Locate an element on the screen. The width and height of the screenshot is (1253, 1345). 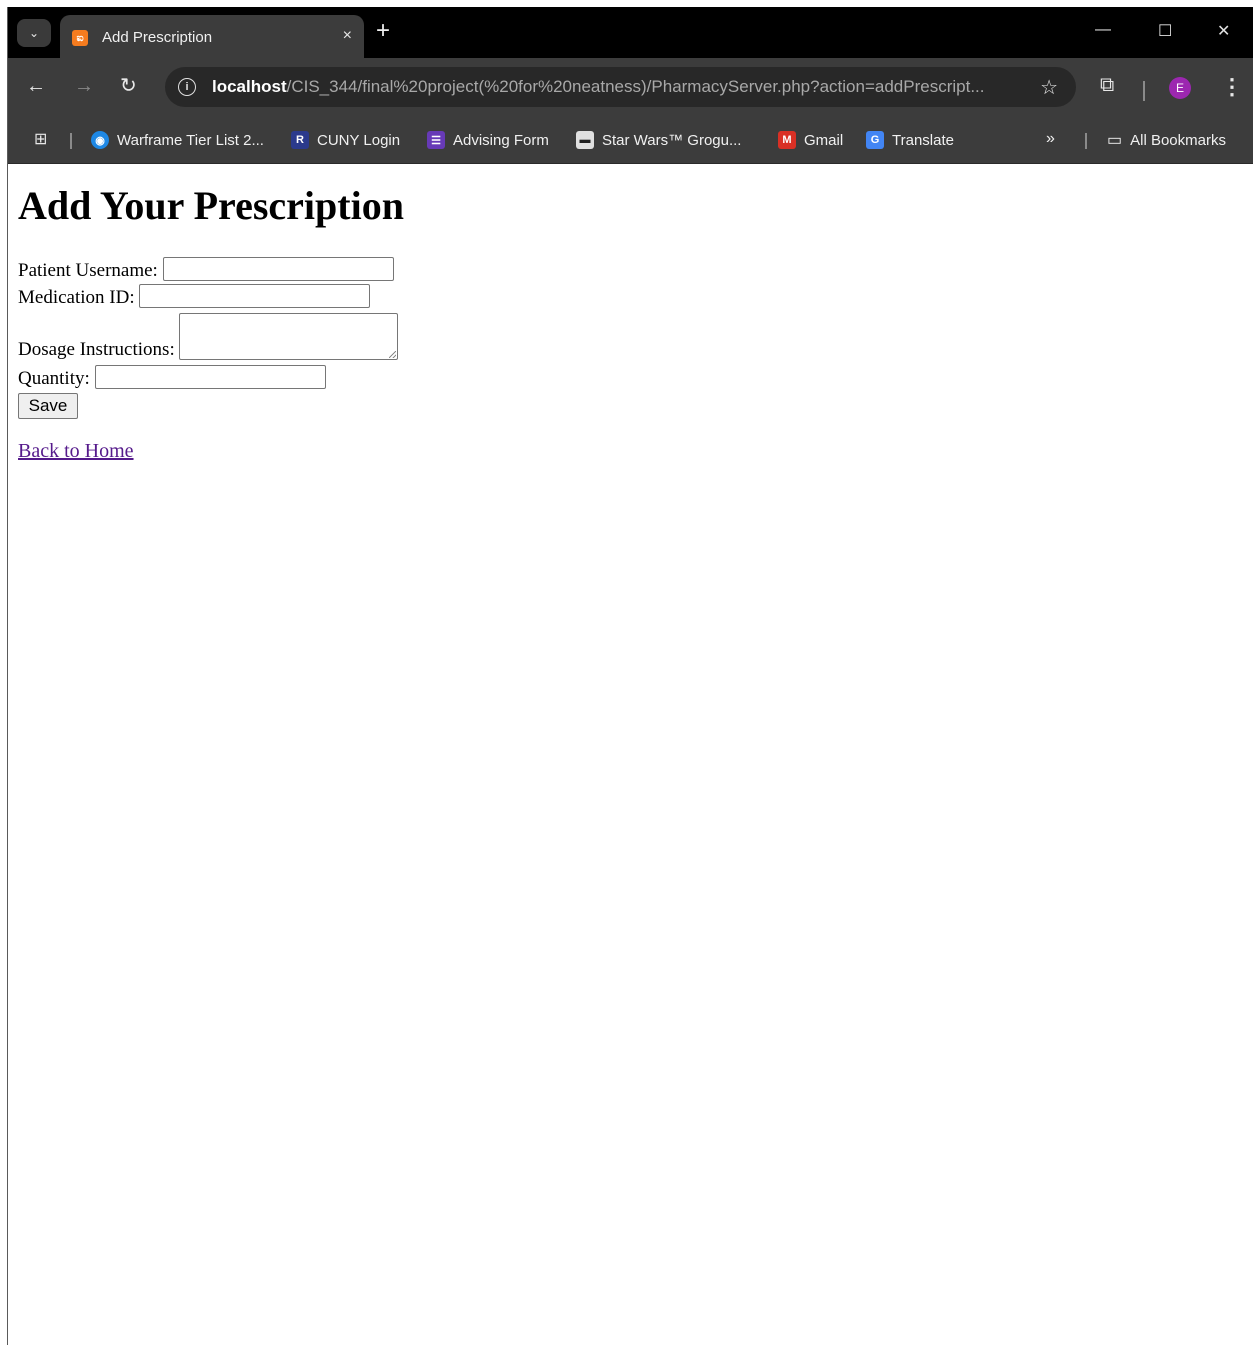
patient-username-input is located at coordinates (278, 269).